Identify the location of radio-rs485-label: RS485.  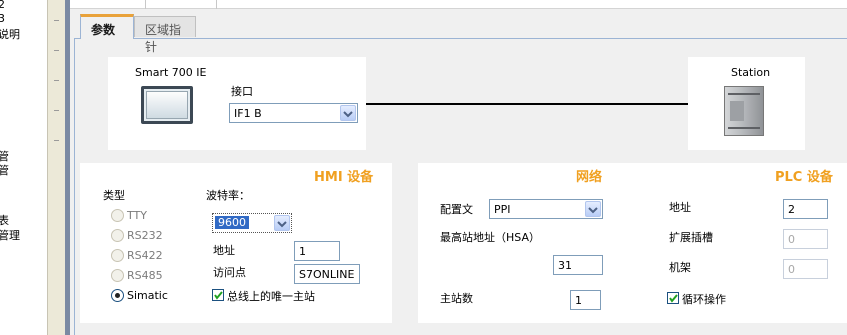
(145, 275).